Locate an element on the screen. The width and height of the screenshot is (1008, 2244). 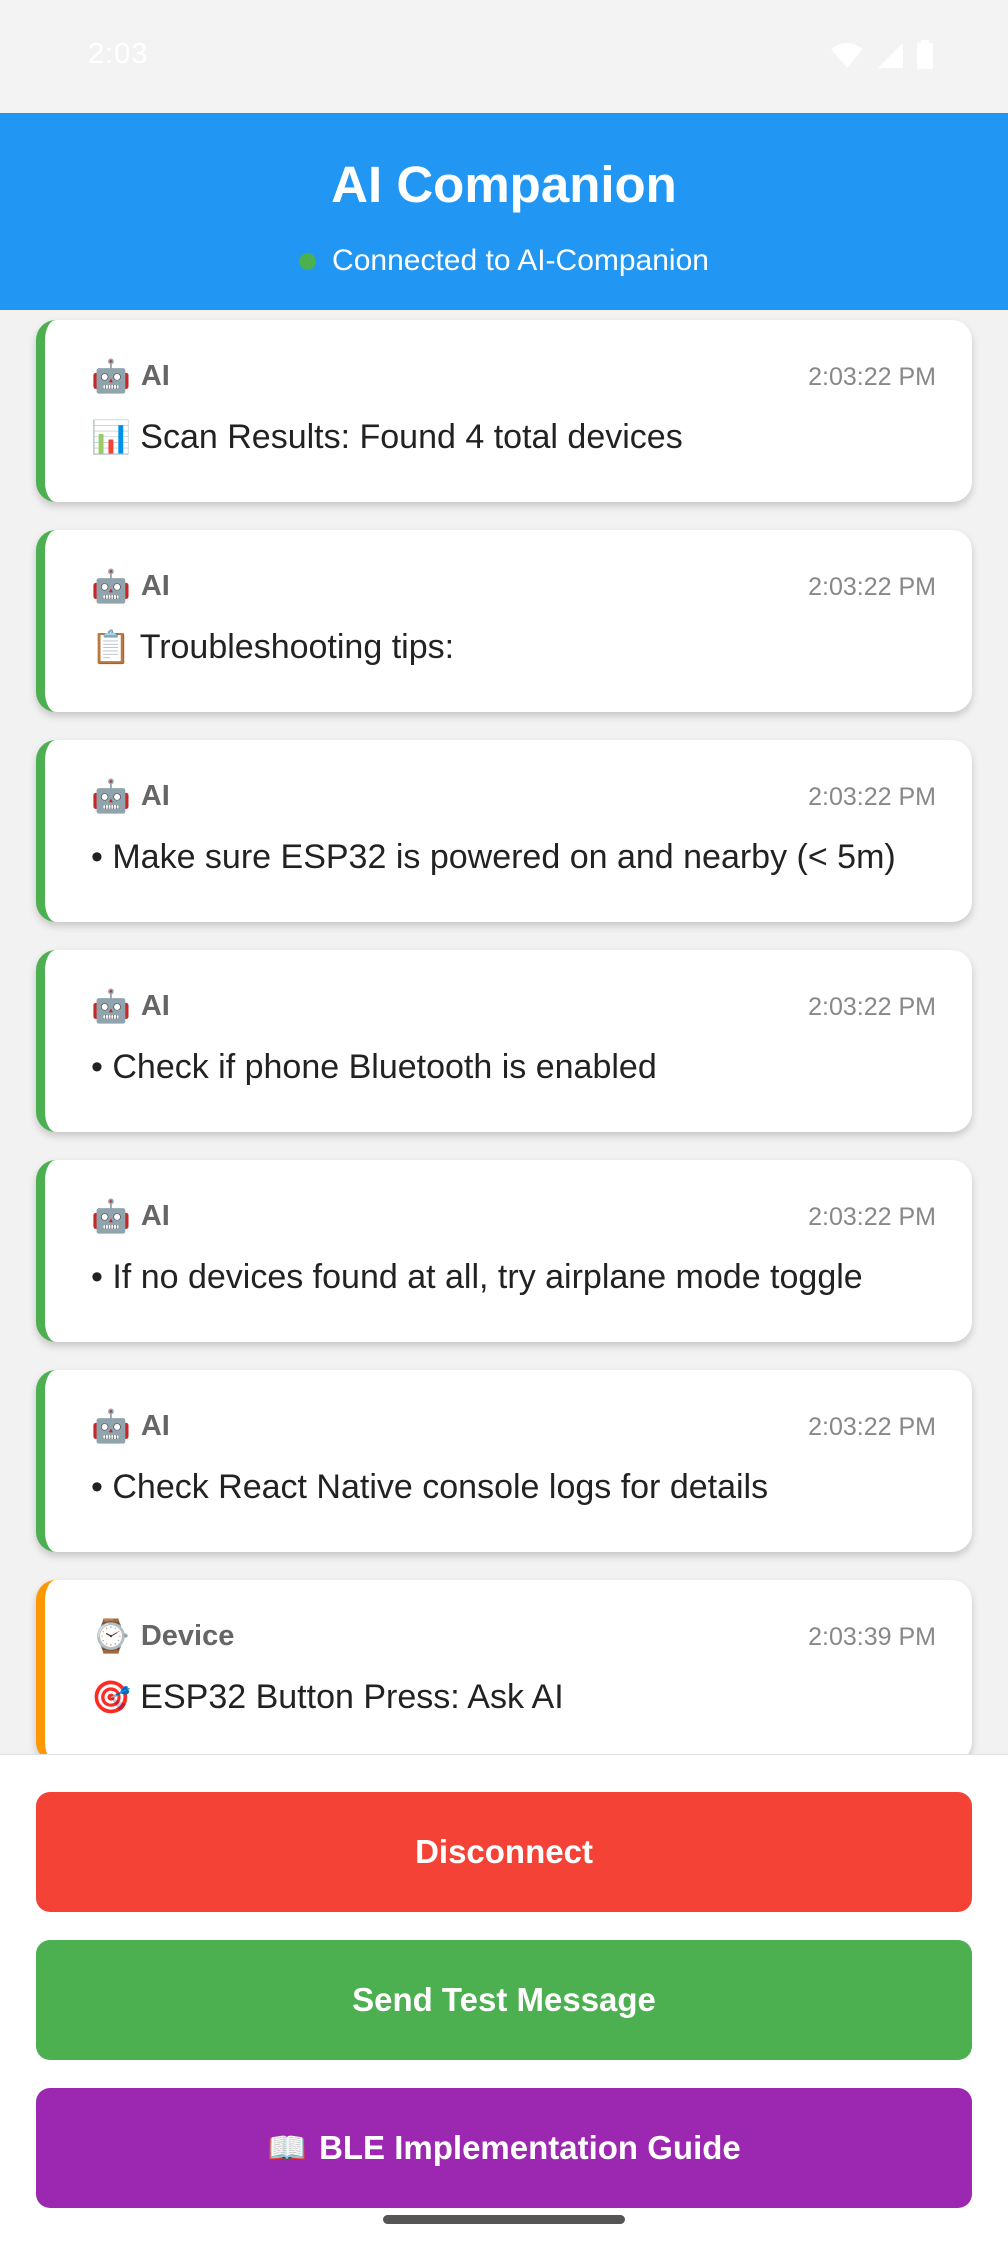
message-card: 🤖 AI 2:03:22 PM 📋 Troubleshooting tips: is located at coordinates (504, 621).